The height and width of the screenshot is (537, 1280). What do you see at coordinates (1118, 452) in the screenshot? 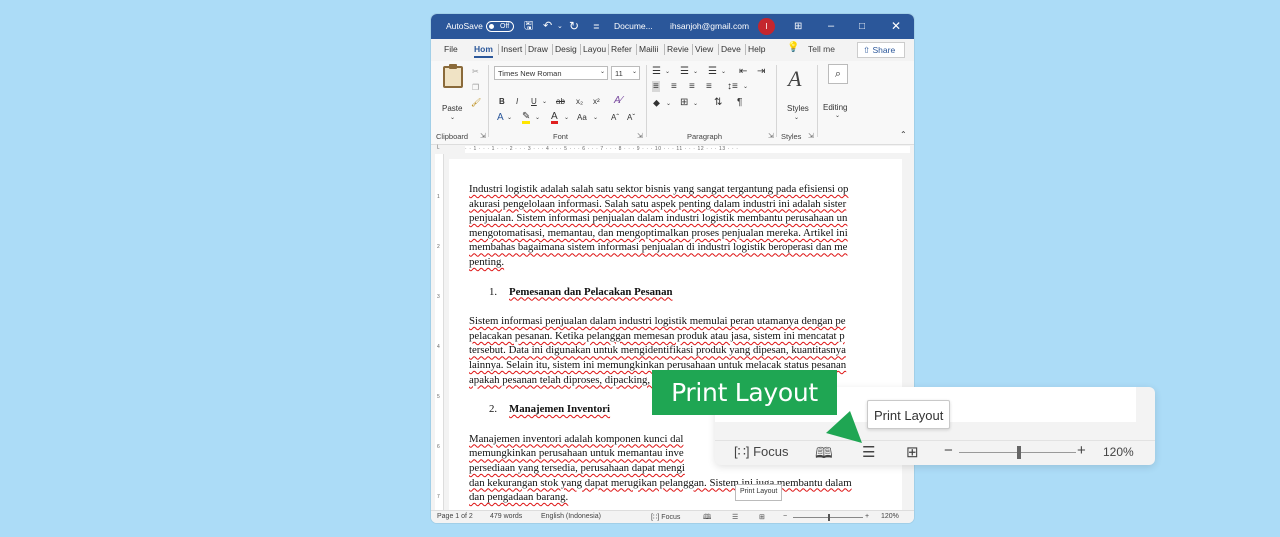
I see `zoomed-zoom-level: 120%` at bounding box center [1118, 452].